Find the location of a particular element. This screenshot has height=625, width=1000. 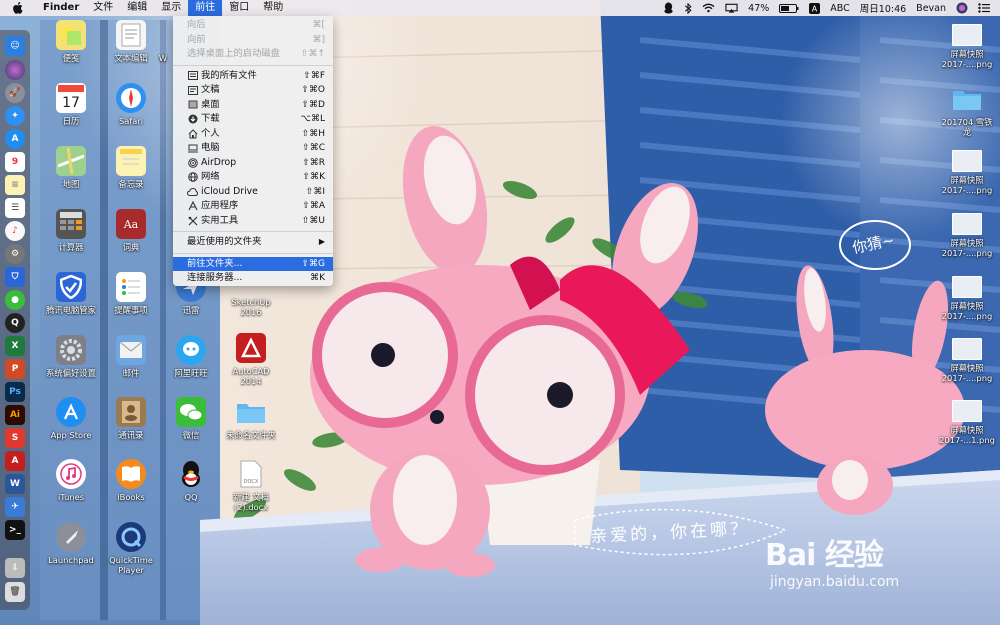

ibooks-app: iBooks is located at coordinates (131, 480).